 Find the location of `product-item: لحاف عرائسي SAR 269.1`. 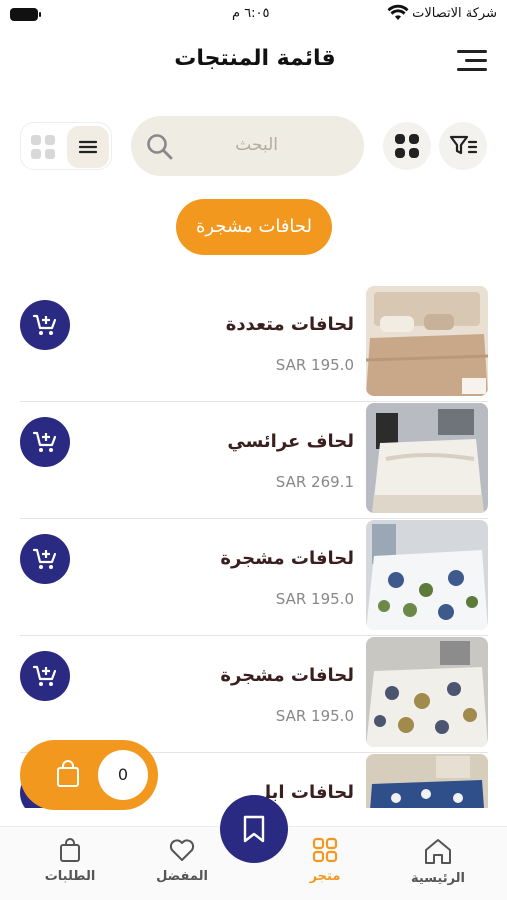

product-item: لحاف عرائسي SAR 269.1 is located at coordinates (254, 458).